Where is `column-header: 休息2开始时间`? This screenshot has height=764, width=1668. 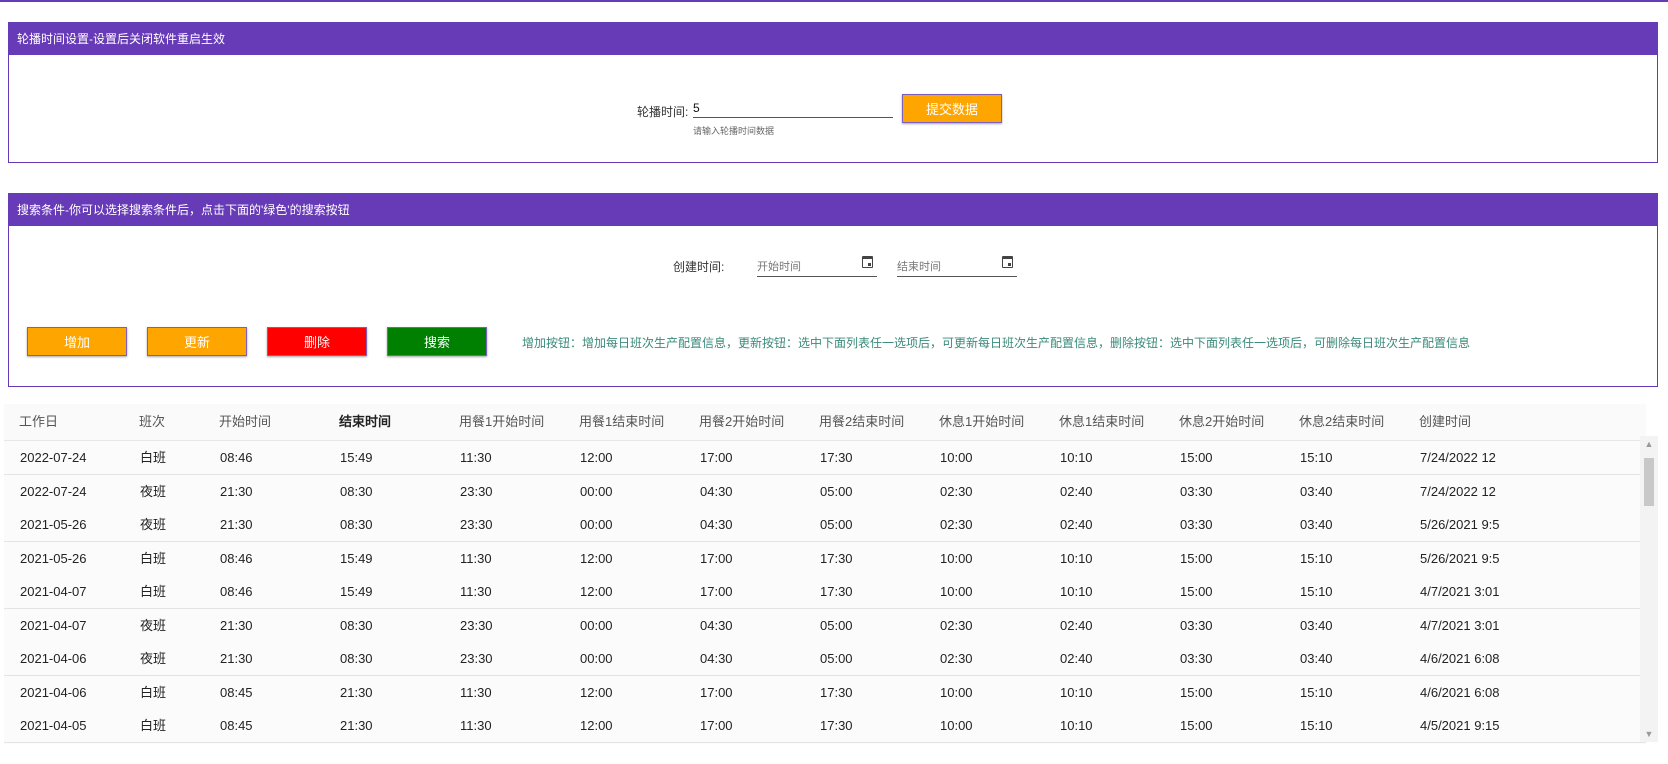 column-header: 休息2开始时间 is located at coordinates (1221, 422).